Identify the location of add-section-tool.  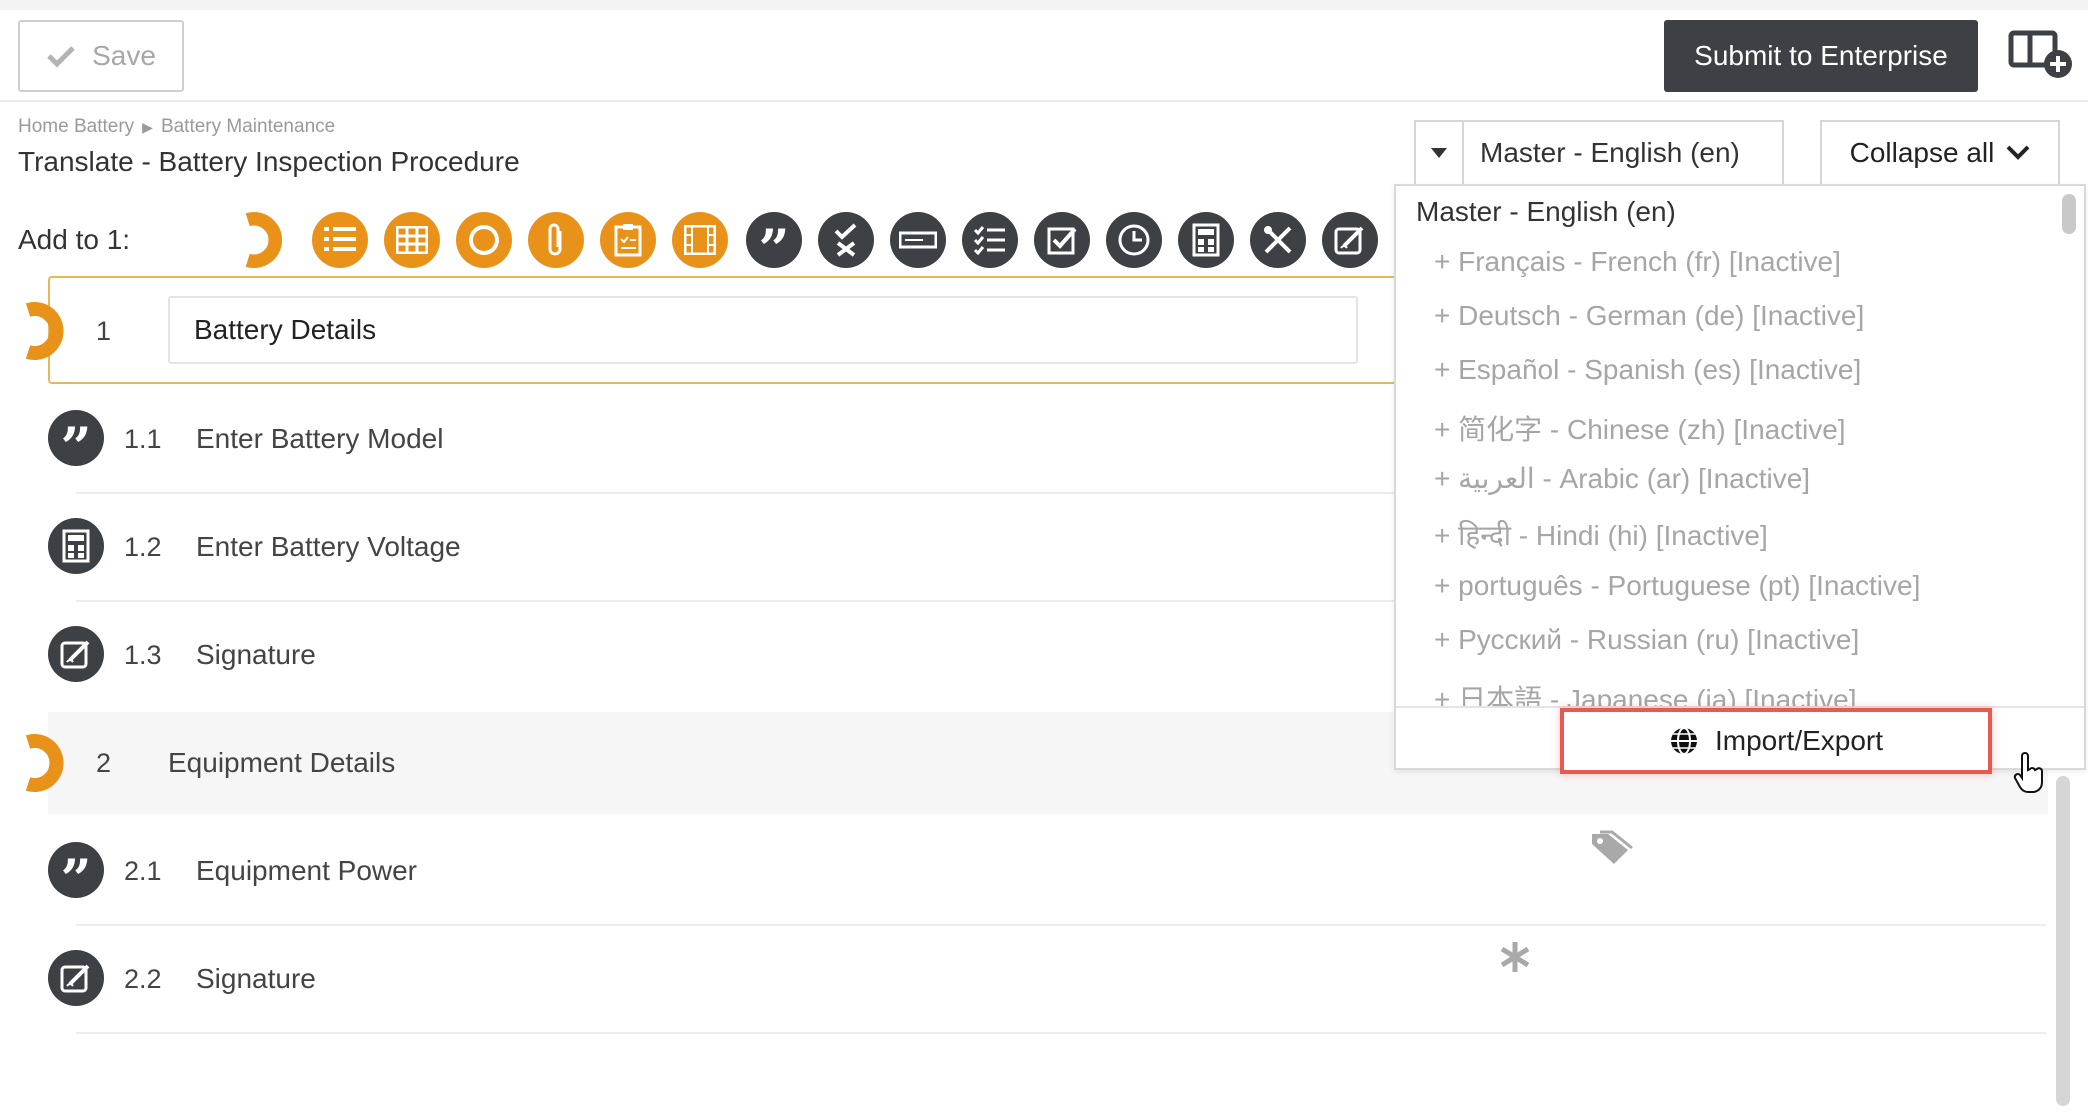
(268, 240).